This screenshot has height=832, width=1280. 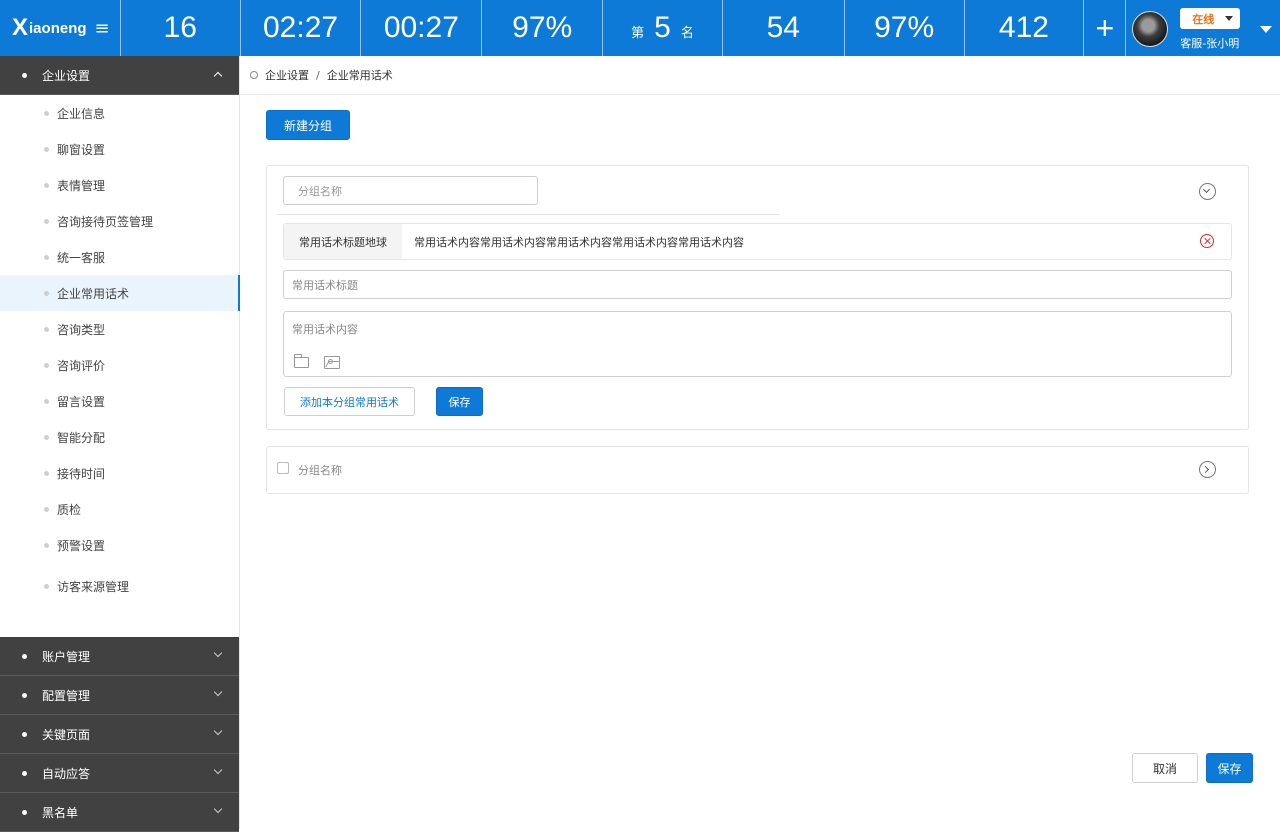 I want to click on phrase-title: 常用话术标题地球, so click(x=343, y=241).